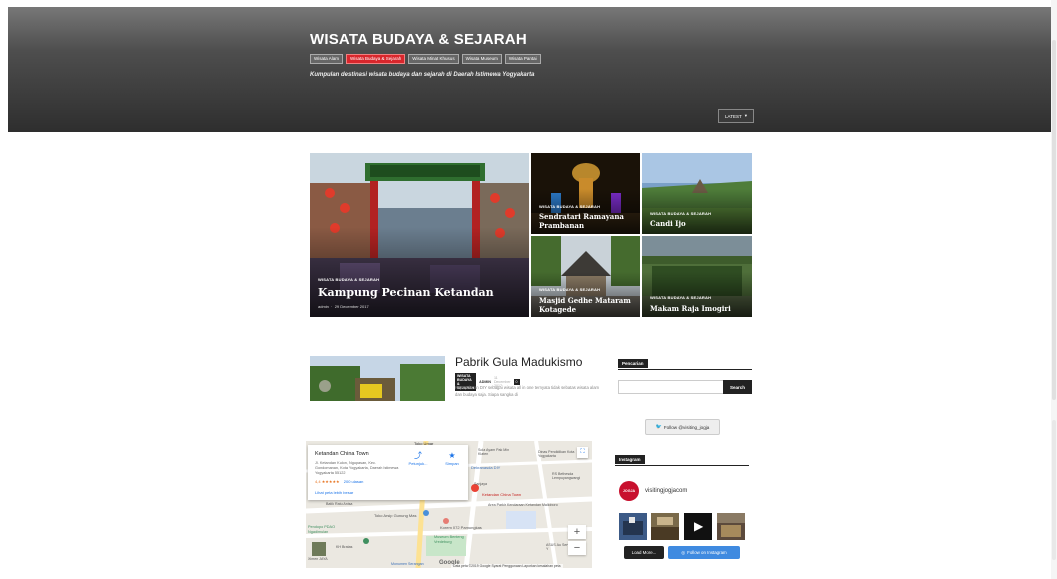 Image resolution: width=1057 pixels, height=579 pixels. Describe the element at coordinates (344, 547) in the screenshot. I see `map-label: KH Bratas` at that location.